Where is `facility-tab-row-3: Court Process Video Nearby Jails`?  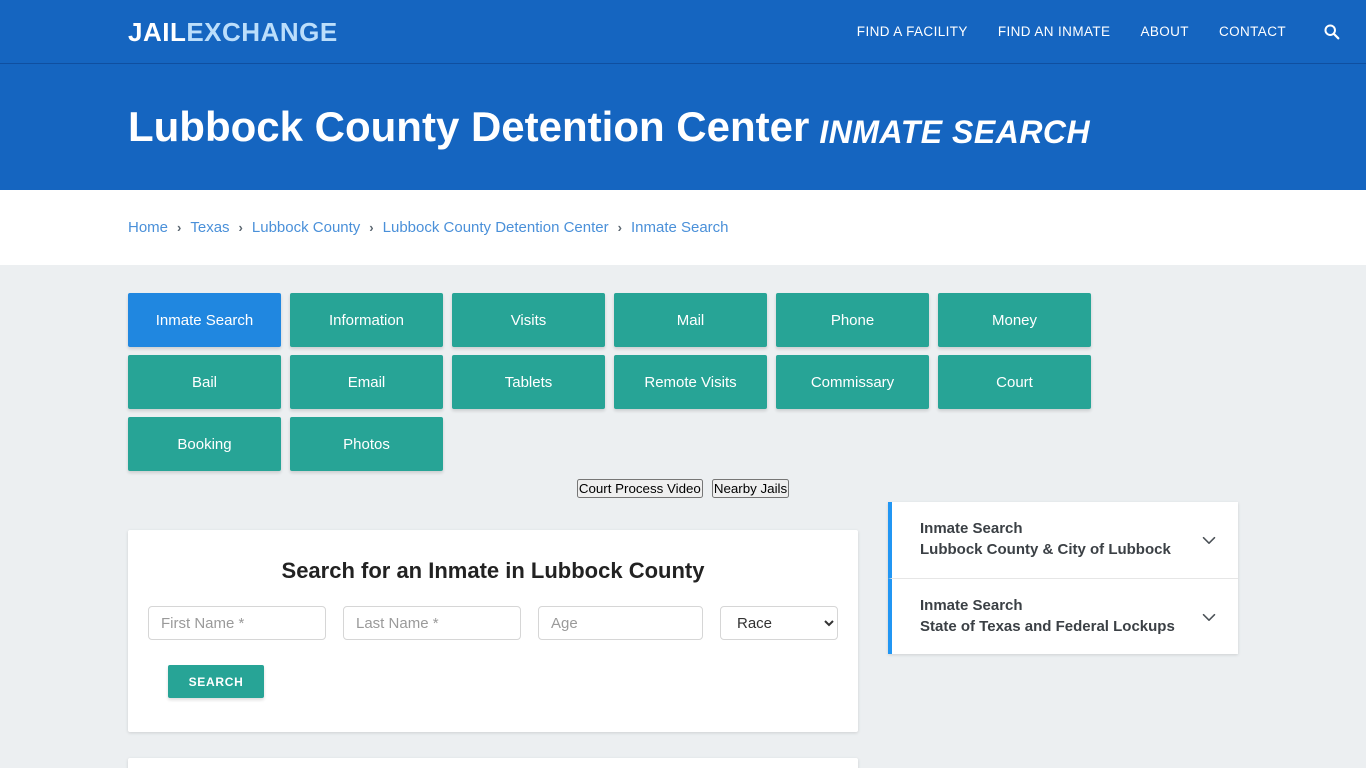 facility-tab-row-3: Court Process Video Nearby Jails is located at coordinates (683, 488).